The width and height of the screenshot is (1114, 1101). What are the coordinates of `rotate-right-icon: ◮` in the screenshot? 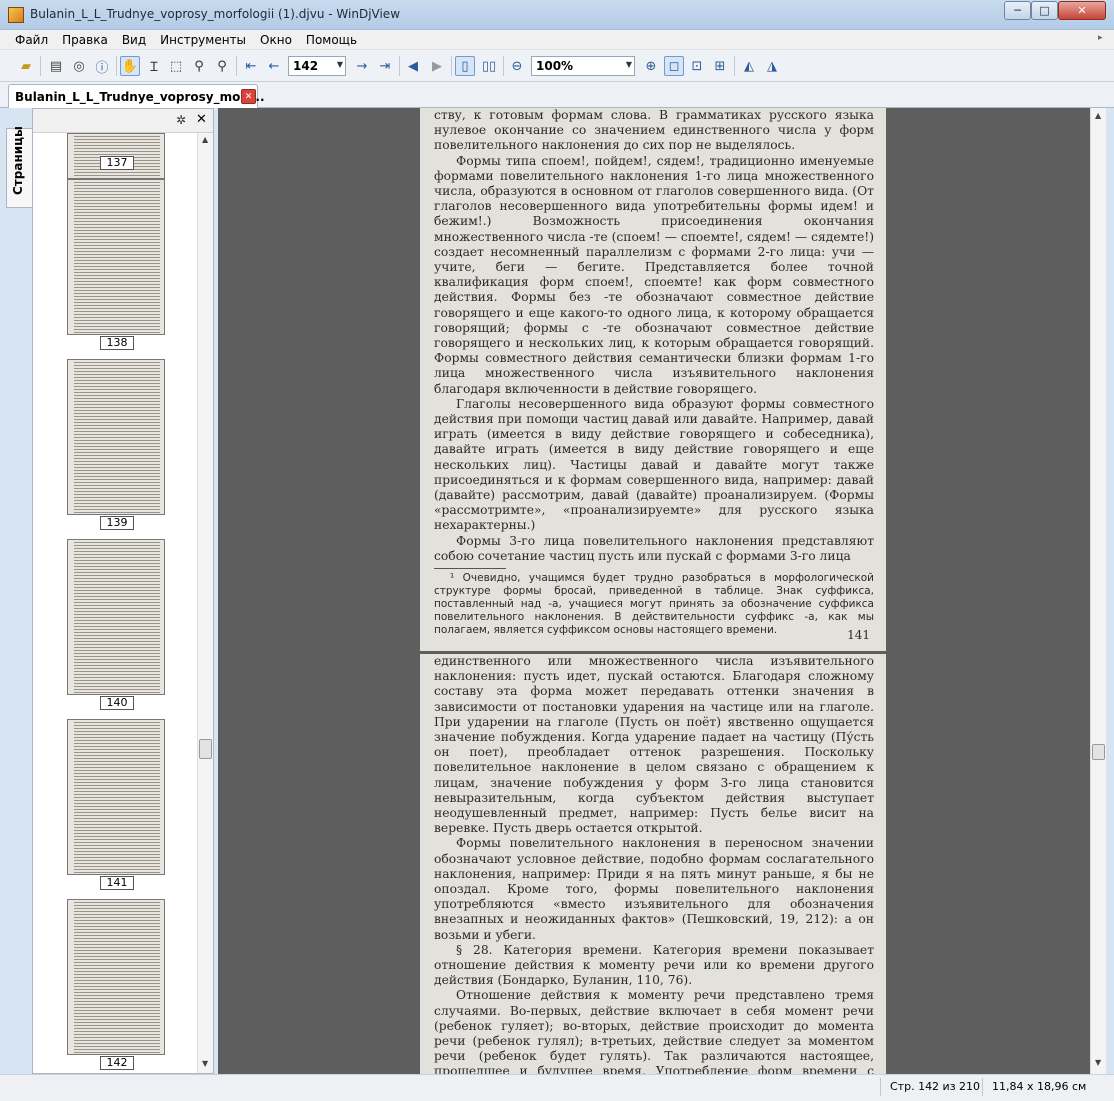 It's located at (772, 66).